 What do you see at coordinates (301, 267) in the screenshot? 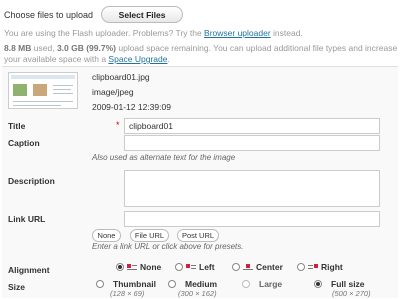
I see `align-right-radio` at bounding box center [301, 267].